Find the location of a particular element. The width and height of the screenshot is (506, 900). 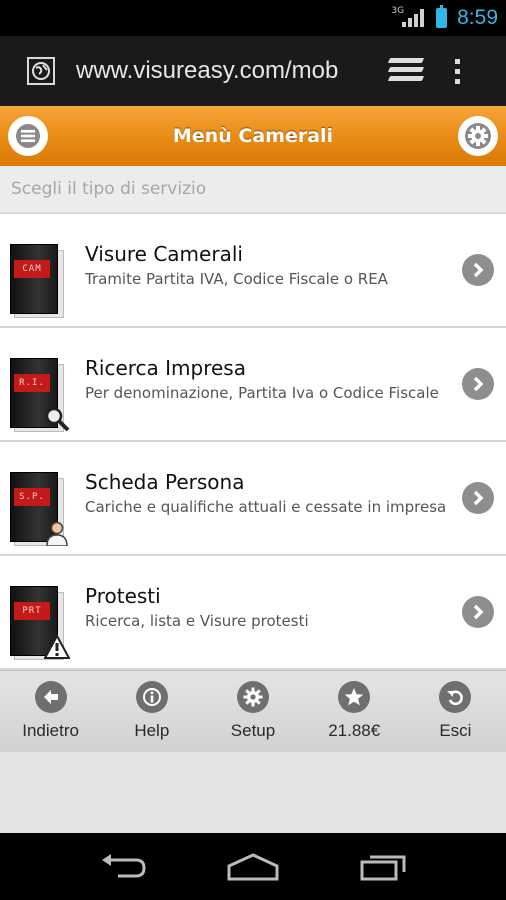

exit-label: Esci is located at coordinates (455, 730).